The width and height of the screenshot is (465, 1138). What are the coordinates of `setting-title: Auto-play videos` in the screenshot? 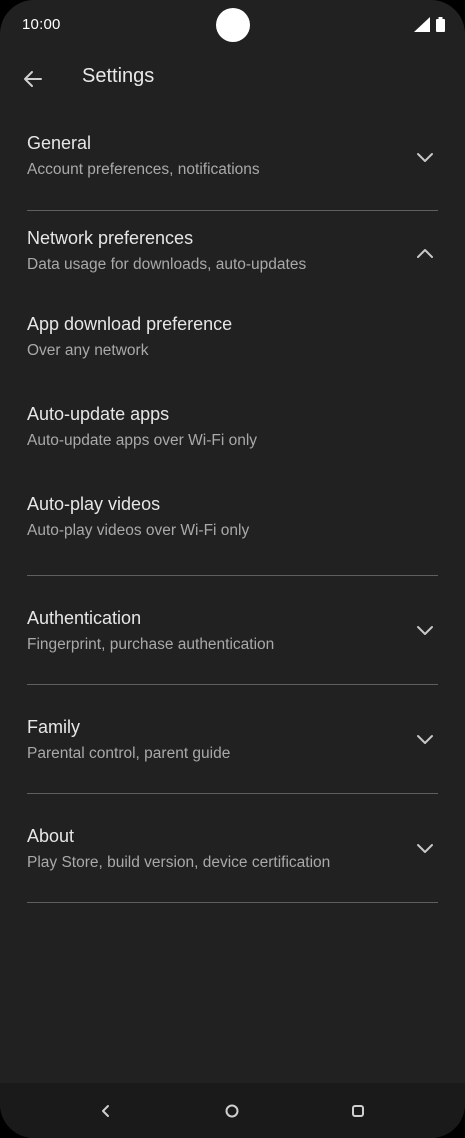 It's located at (94, 504).